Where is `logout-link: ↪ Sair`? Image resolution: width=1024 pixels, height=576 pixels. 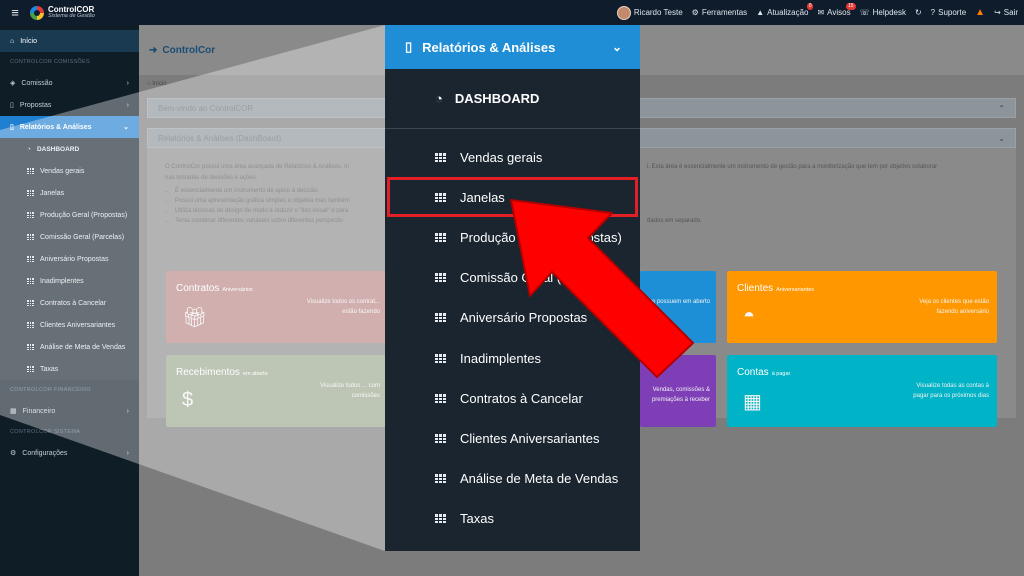 logout-link: ↪ Sair is located at coordinates (1006, 12).